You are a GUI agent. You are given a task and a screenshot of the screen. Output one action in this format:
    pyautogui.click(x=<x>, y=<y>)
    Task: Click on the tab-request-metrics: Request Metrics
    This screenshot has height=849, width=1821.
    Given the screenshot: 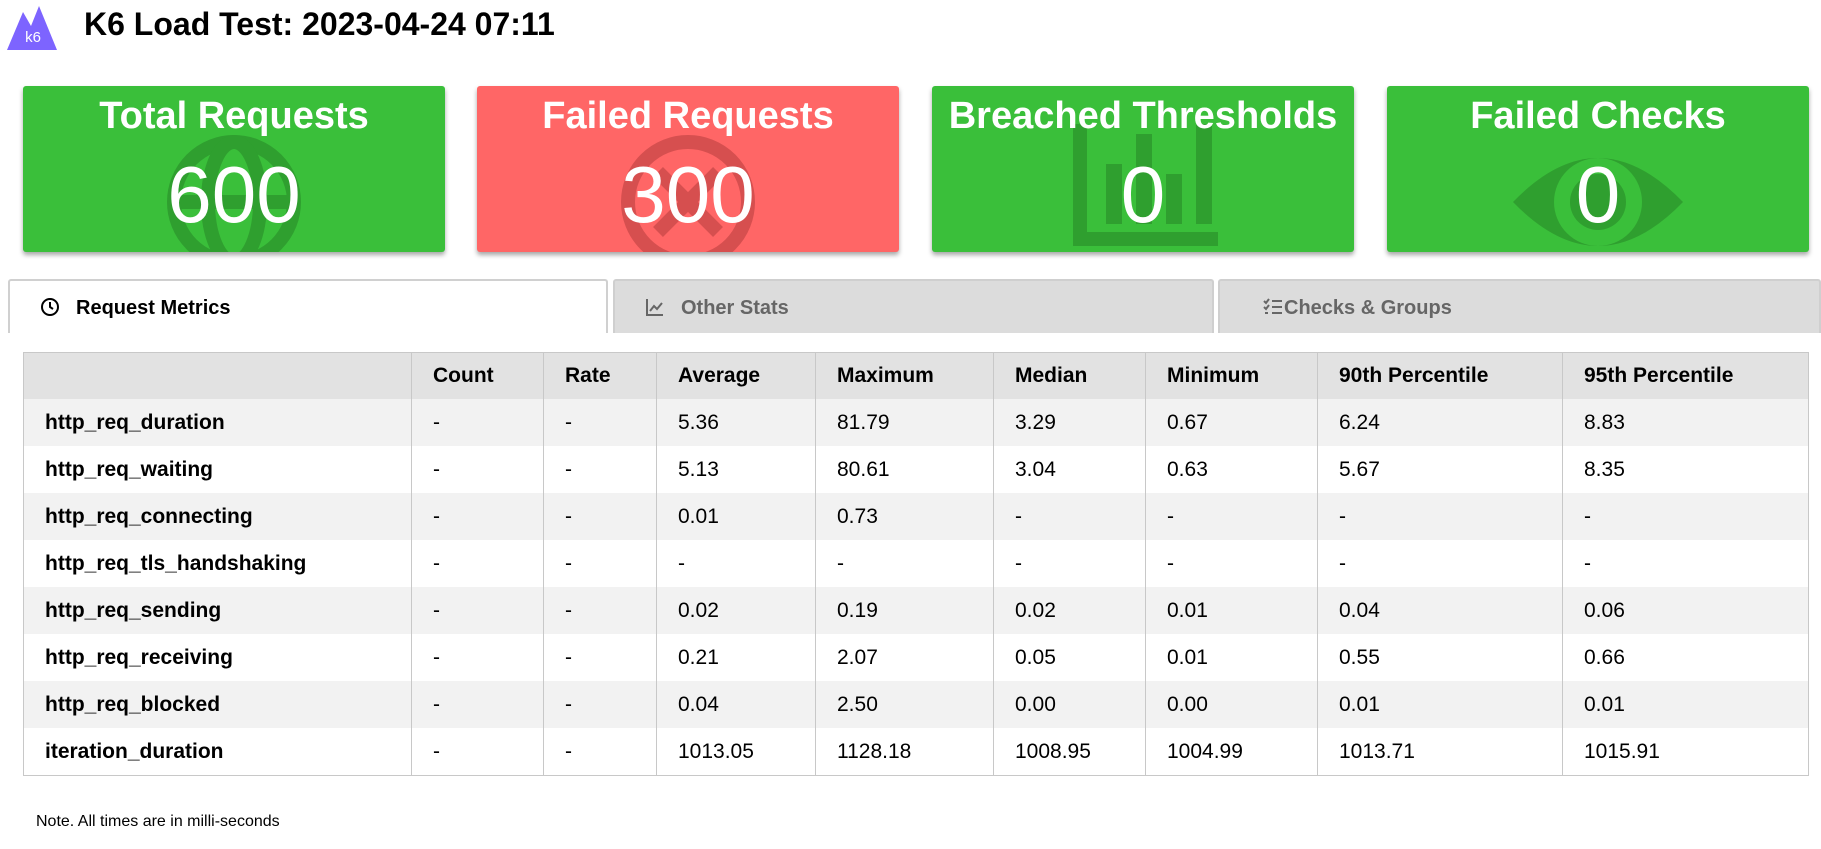 What is the action you would take?
    pyautogui.click(x=308, y=306)
    